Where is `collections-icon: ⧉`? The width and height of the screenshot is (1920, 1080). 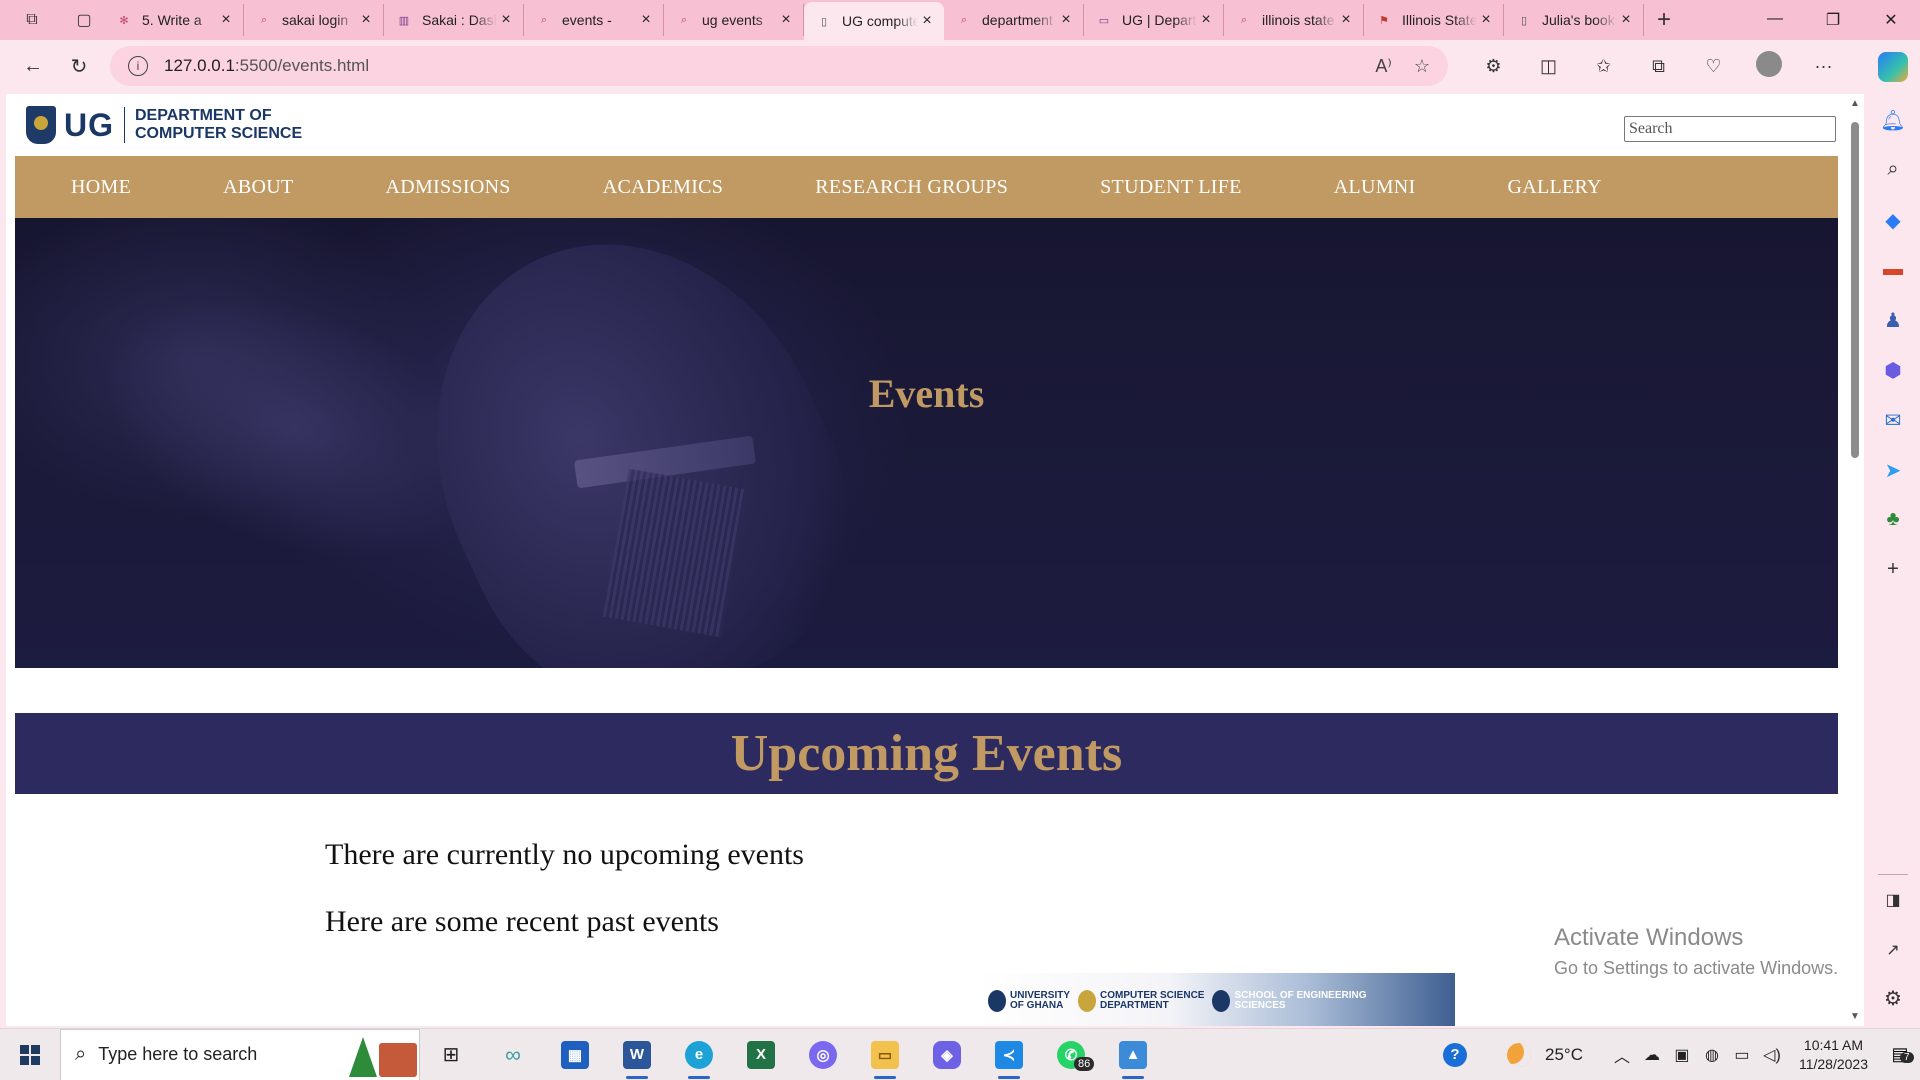
collections-icon: ⧉ is located at coordinates (1658, 66).